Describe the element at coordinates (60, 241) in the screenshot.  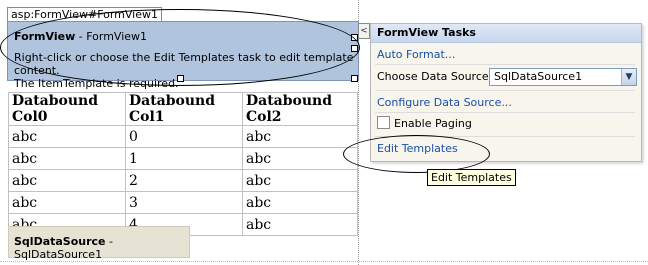
I see `sqldatasource-label-bold: SqlDataSource` at that location.